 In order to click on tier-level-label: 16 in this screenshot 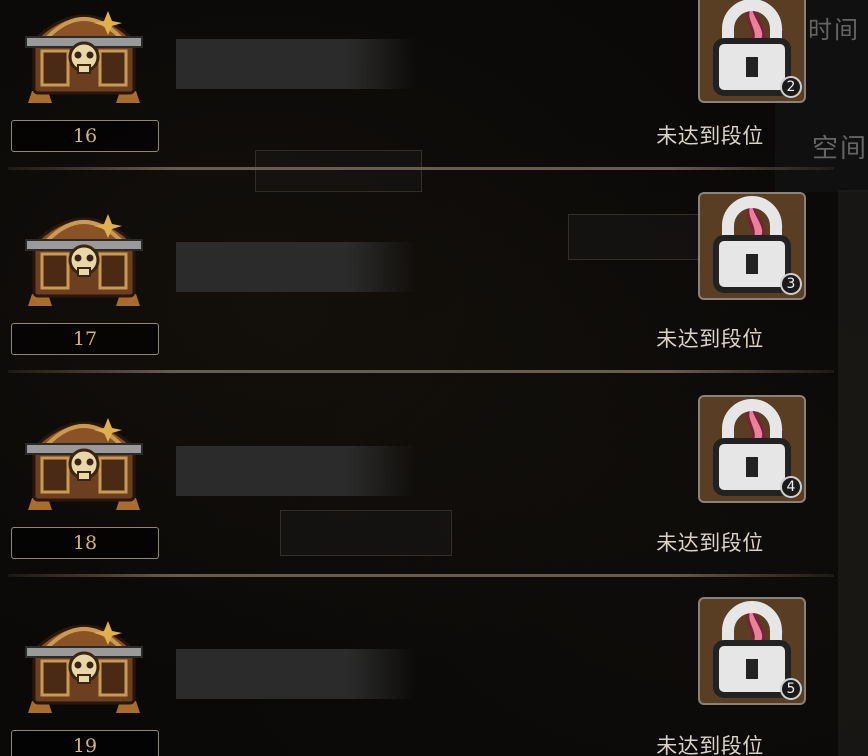, I will do `click(85, 136)`.